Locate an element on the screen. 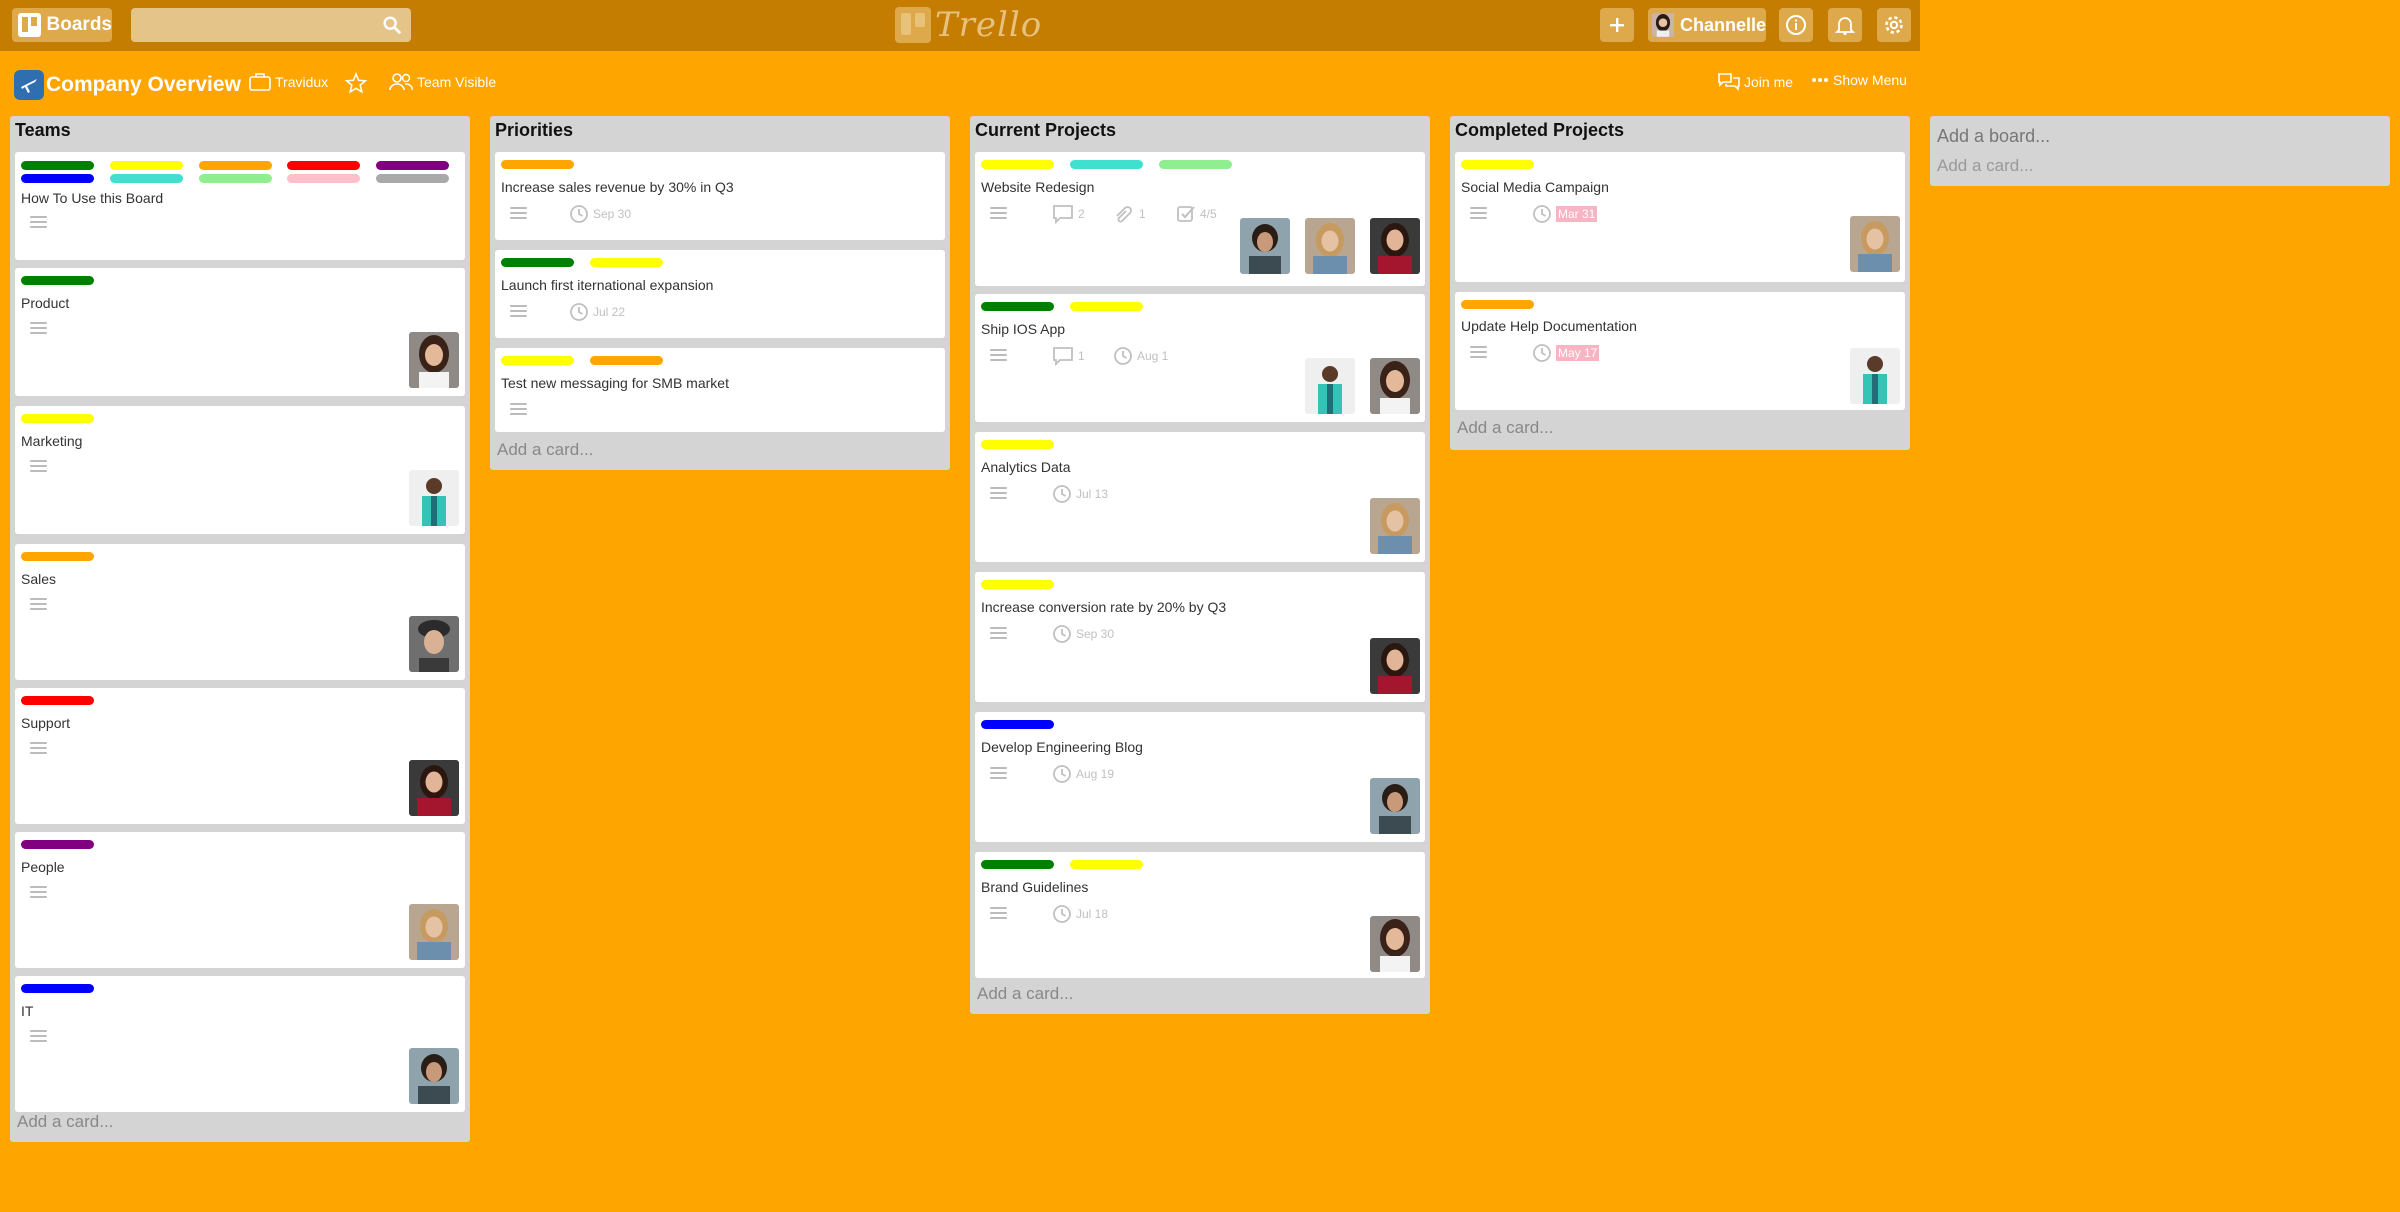 Image resolution: width=2400 pixels, height=1212 pixels. add-button is located at coordinates (1617, 25).